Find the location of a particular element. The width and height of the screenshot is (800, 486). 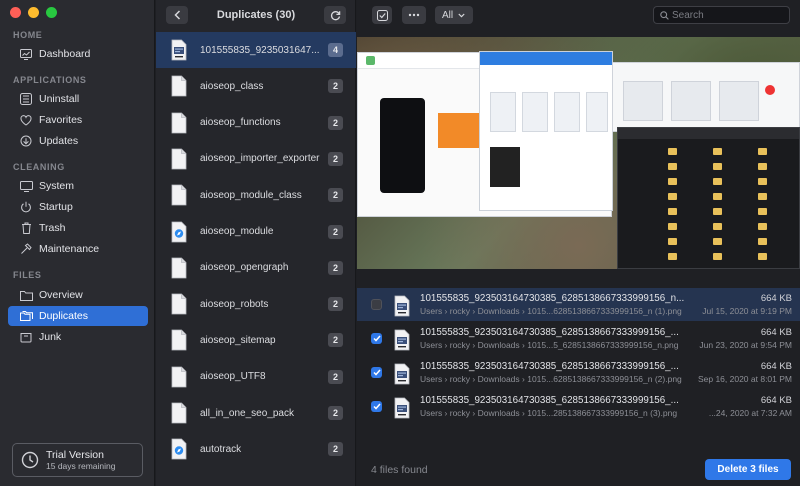

sidebar-item-updates: Updates is located at coordinates (78, 141).